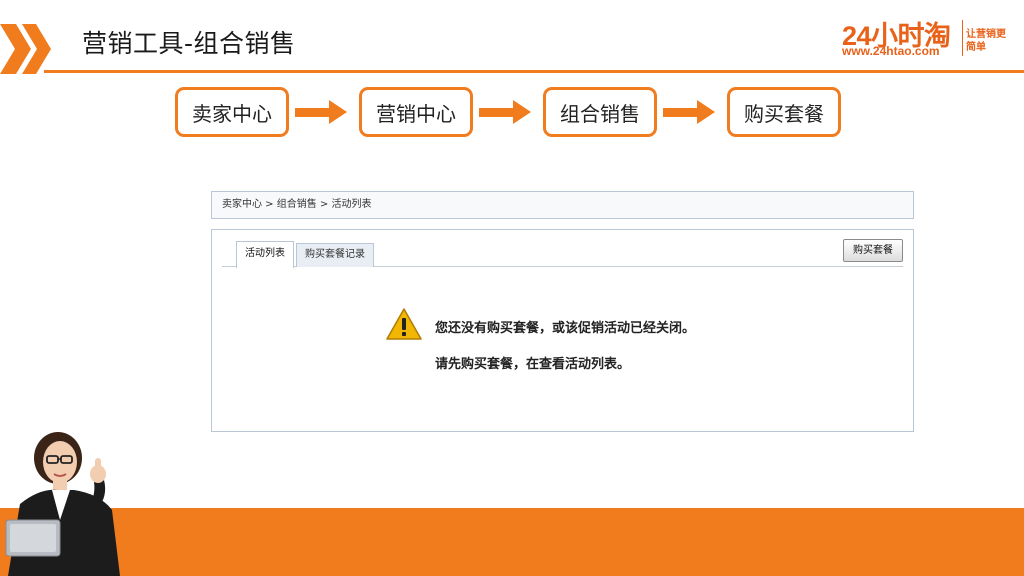 This screenshot has height=576, width=1024. Describe the element at coordinates (232, 112) in the screenshot. I see `flow-step-seller-center: 卖家中心` at that location.